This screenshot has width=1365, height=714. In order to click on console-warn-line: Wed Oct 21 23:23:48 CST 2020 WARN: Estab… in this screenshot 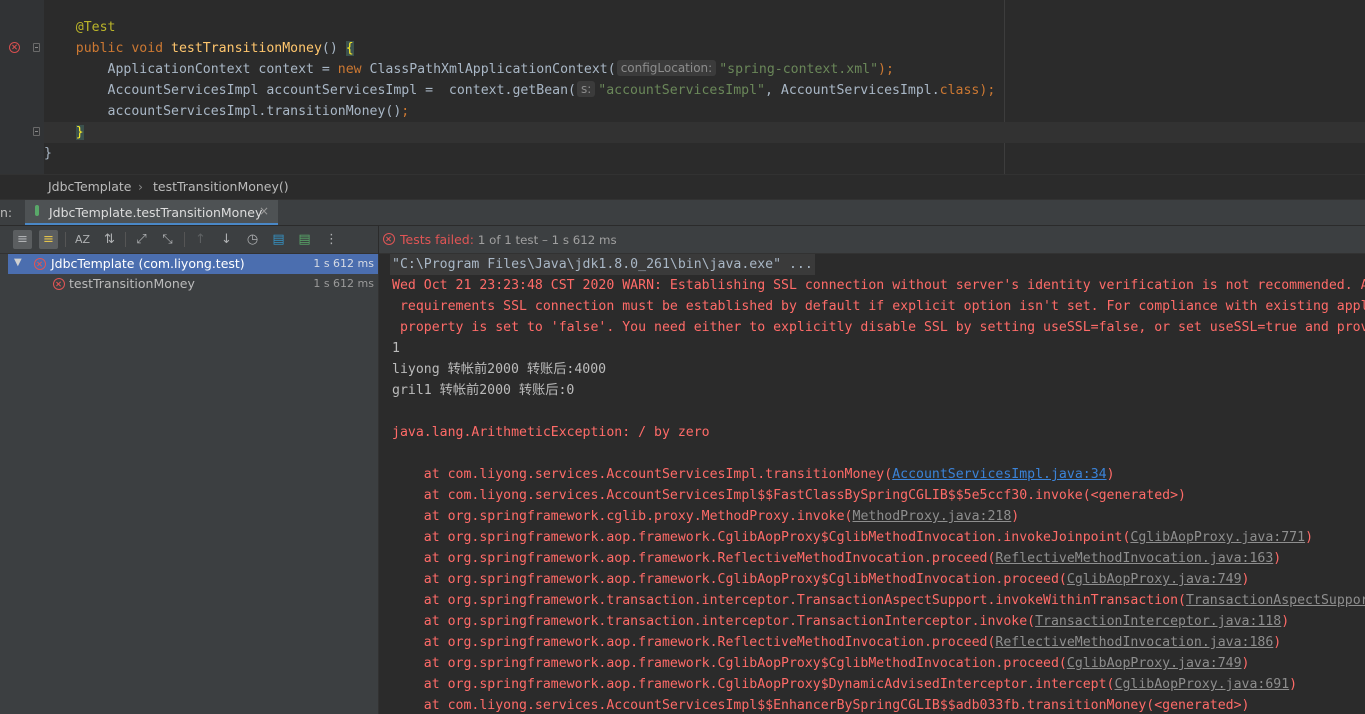, I will do `click(878, 285)`.